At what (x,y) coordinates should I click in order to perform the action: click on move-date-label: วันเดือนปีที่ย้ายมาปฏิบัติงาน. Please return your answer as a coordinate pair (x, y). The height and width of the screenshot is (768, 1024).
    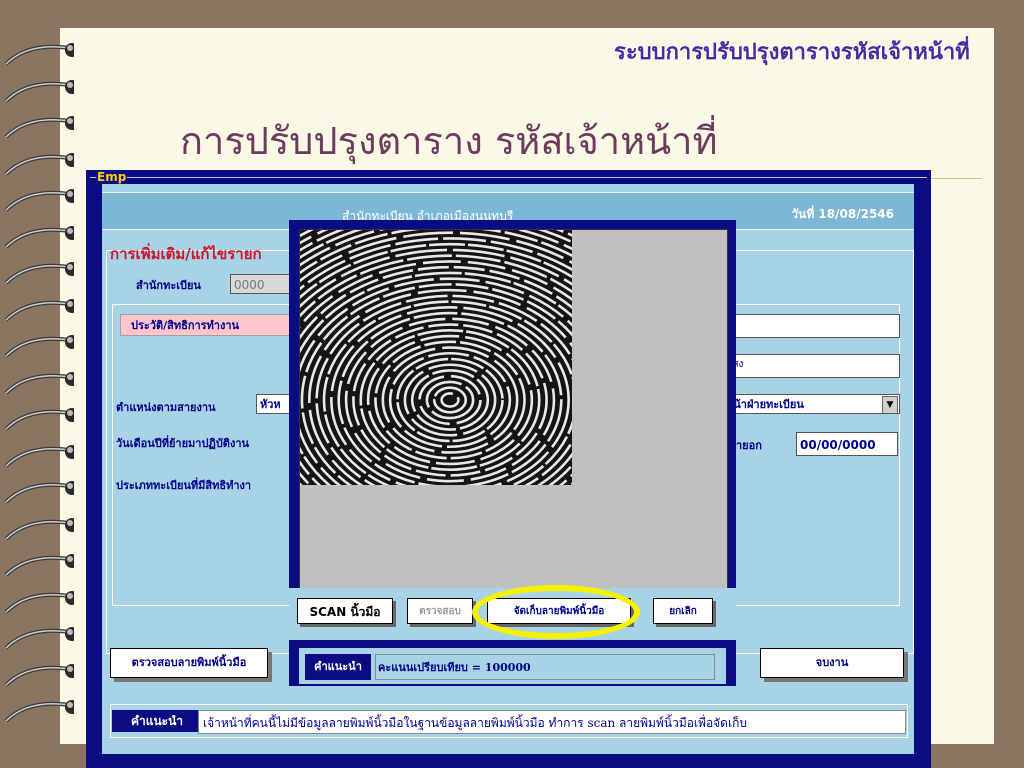
    Looking at the image, I should click on (183, 443).